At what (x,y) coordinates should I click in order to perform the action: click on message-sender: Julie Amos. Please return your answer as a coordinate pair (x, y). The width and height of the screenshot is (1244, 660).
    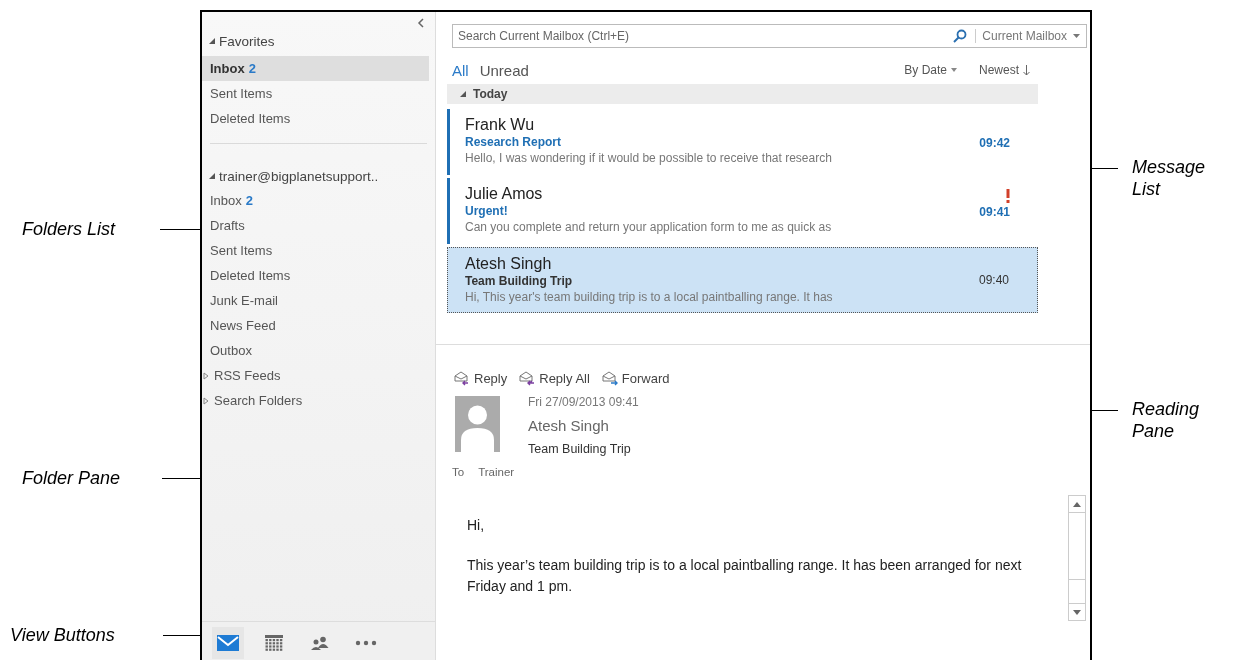
    Looking at the image, I should click on (504, 193).